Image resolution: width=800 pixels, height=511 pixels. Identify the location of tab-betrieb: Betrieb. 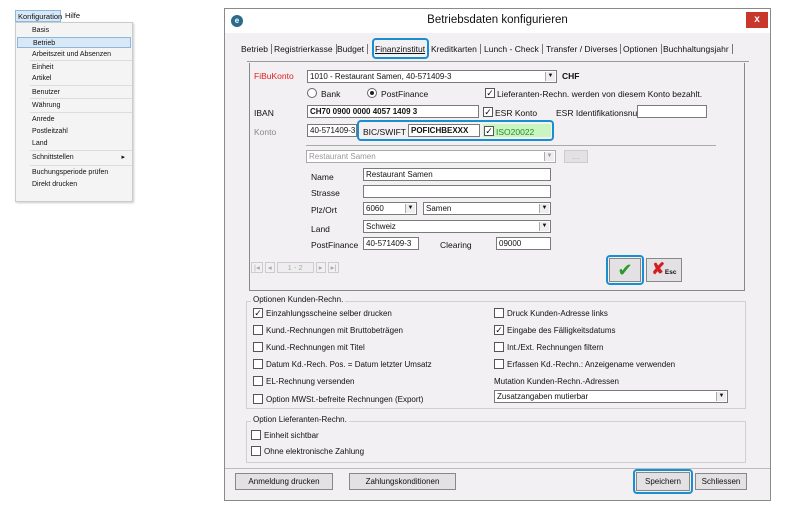
(256, 49).